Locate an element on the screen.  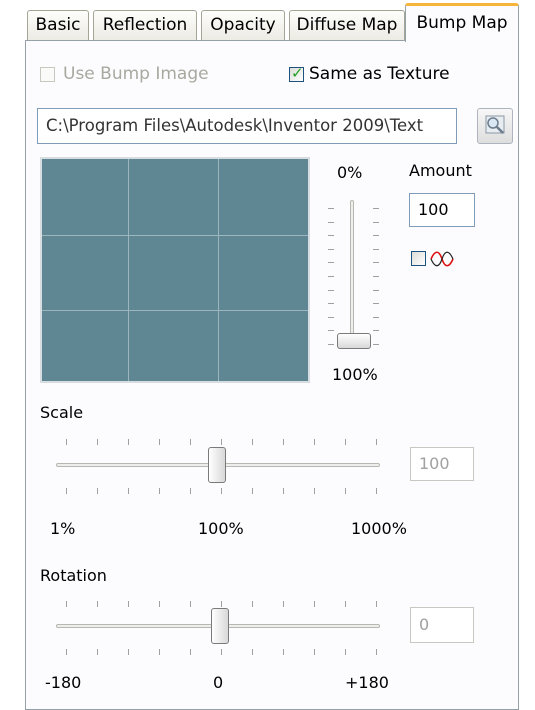
same-as-texture-checkbox: ✓ is located at coordinates (296, 73).